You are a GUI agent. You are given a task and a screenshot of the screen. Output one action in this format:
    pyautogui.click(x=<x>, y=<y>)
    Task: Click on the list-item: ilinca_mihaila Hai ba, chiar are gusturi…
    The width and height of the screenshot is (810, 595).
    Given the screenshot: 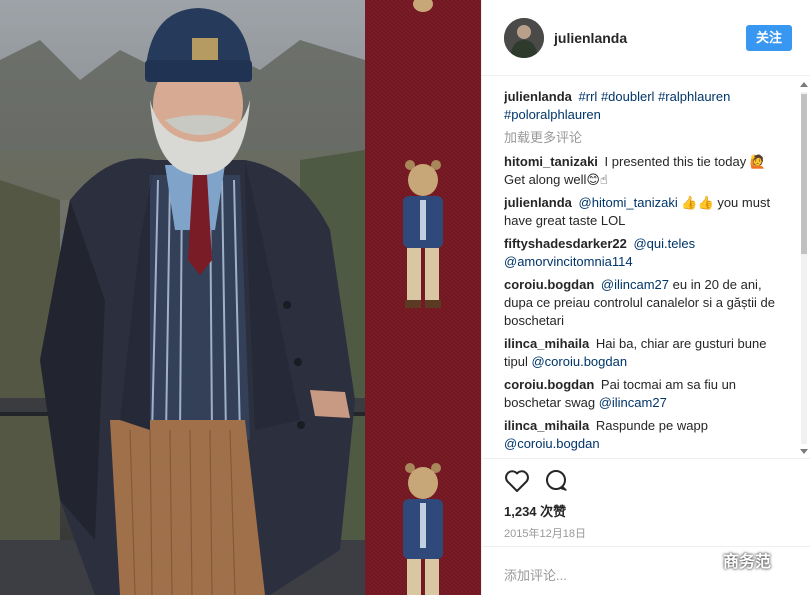 What is the action you would take?
    pyautogui.click(x=644, y=353)
    